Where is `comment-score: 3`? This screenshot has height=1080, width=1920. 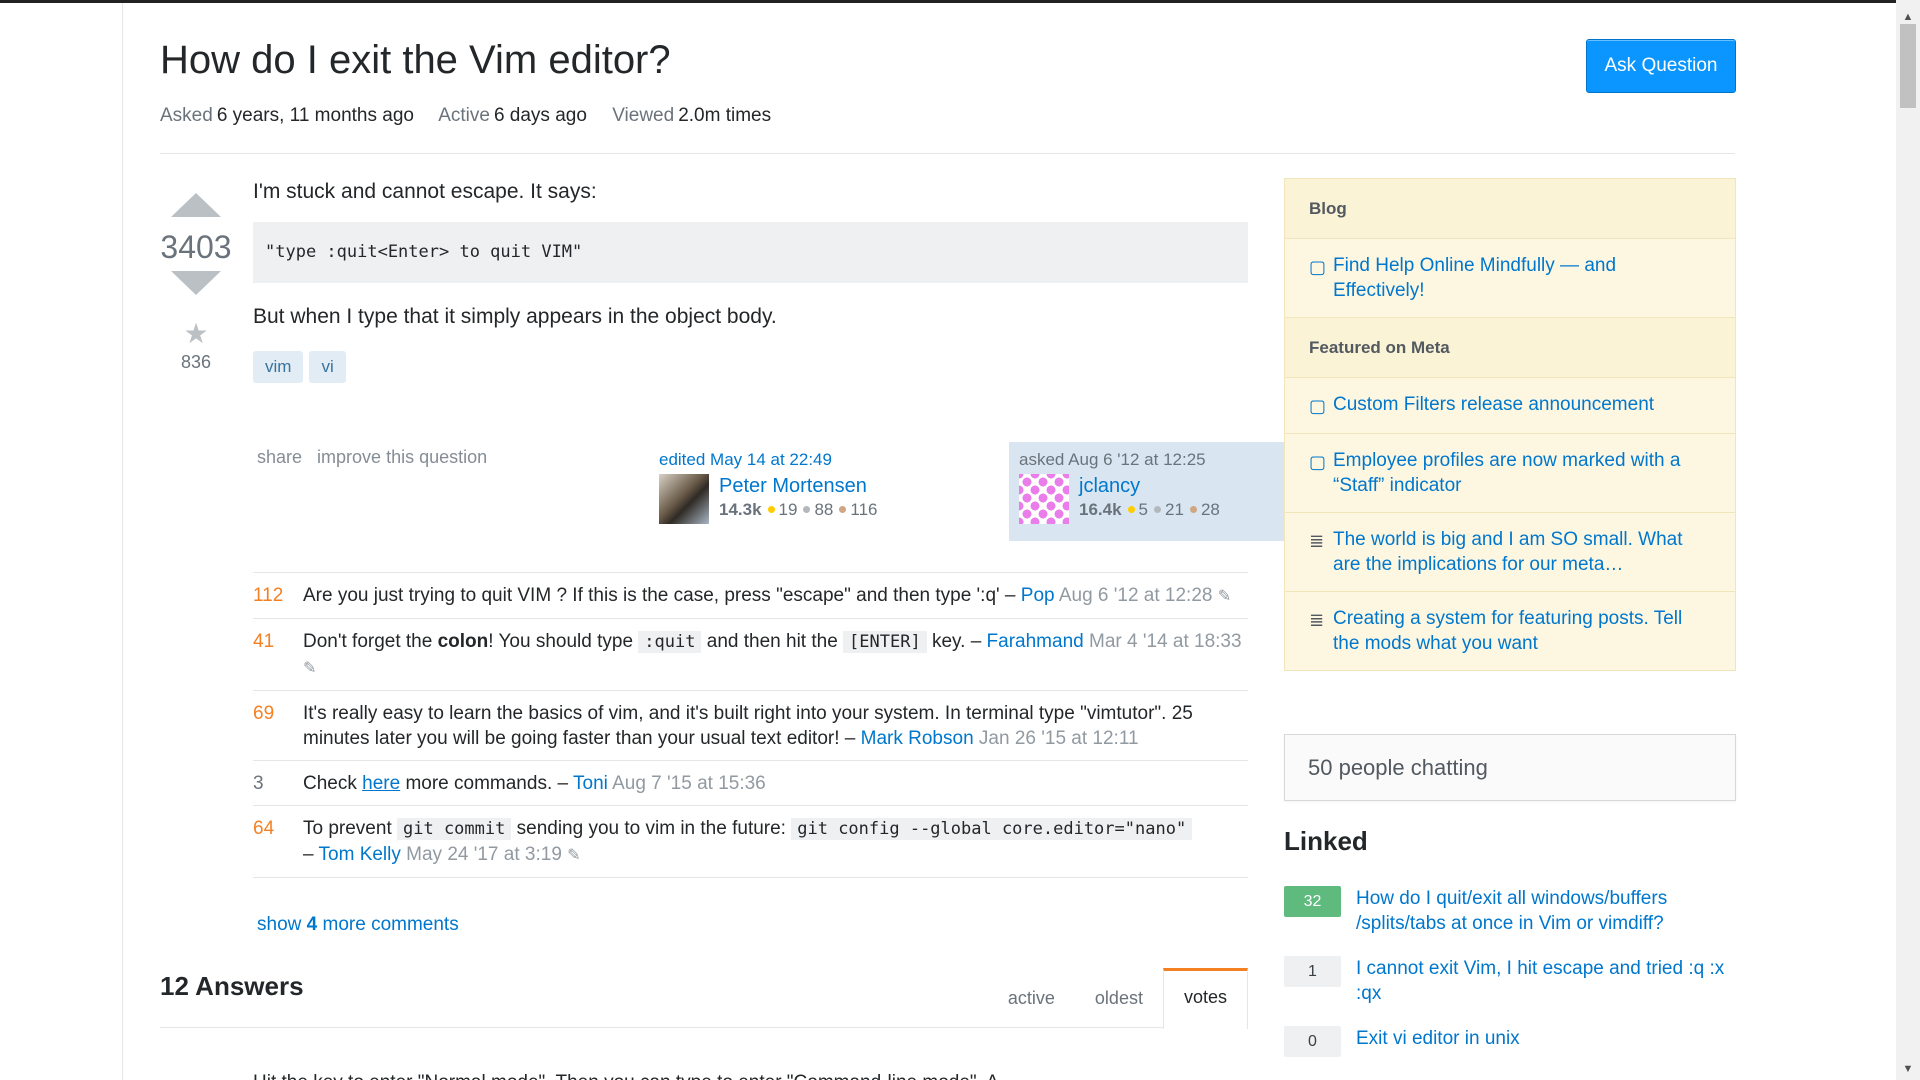
comment-score: 3 is located at coordinates (258, 783).